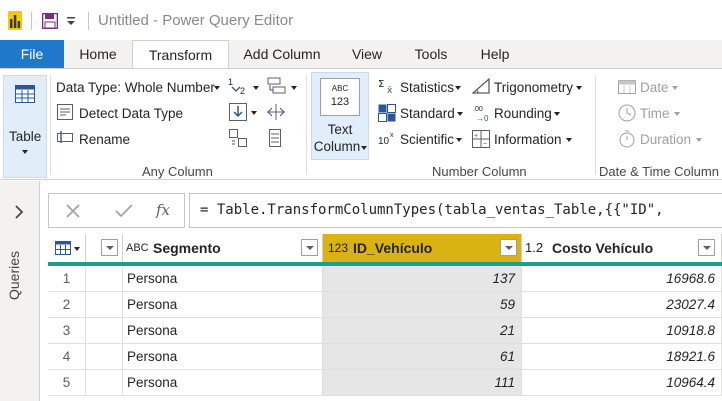  I want to click on move-column-icon, so click(238, 138).